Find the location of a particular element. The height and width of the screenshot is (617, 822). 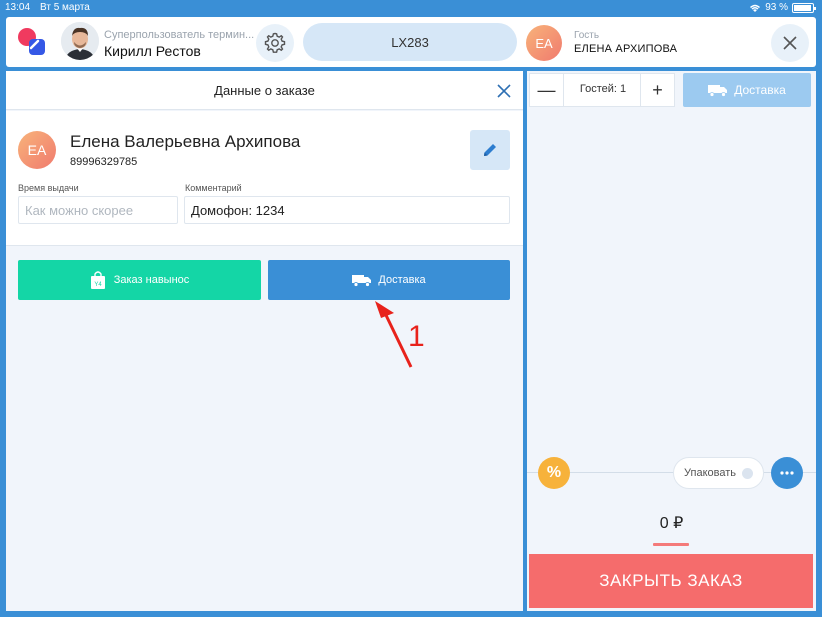

guest-counter: — Гостей: 1 + is located at coordinates (602, 90).